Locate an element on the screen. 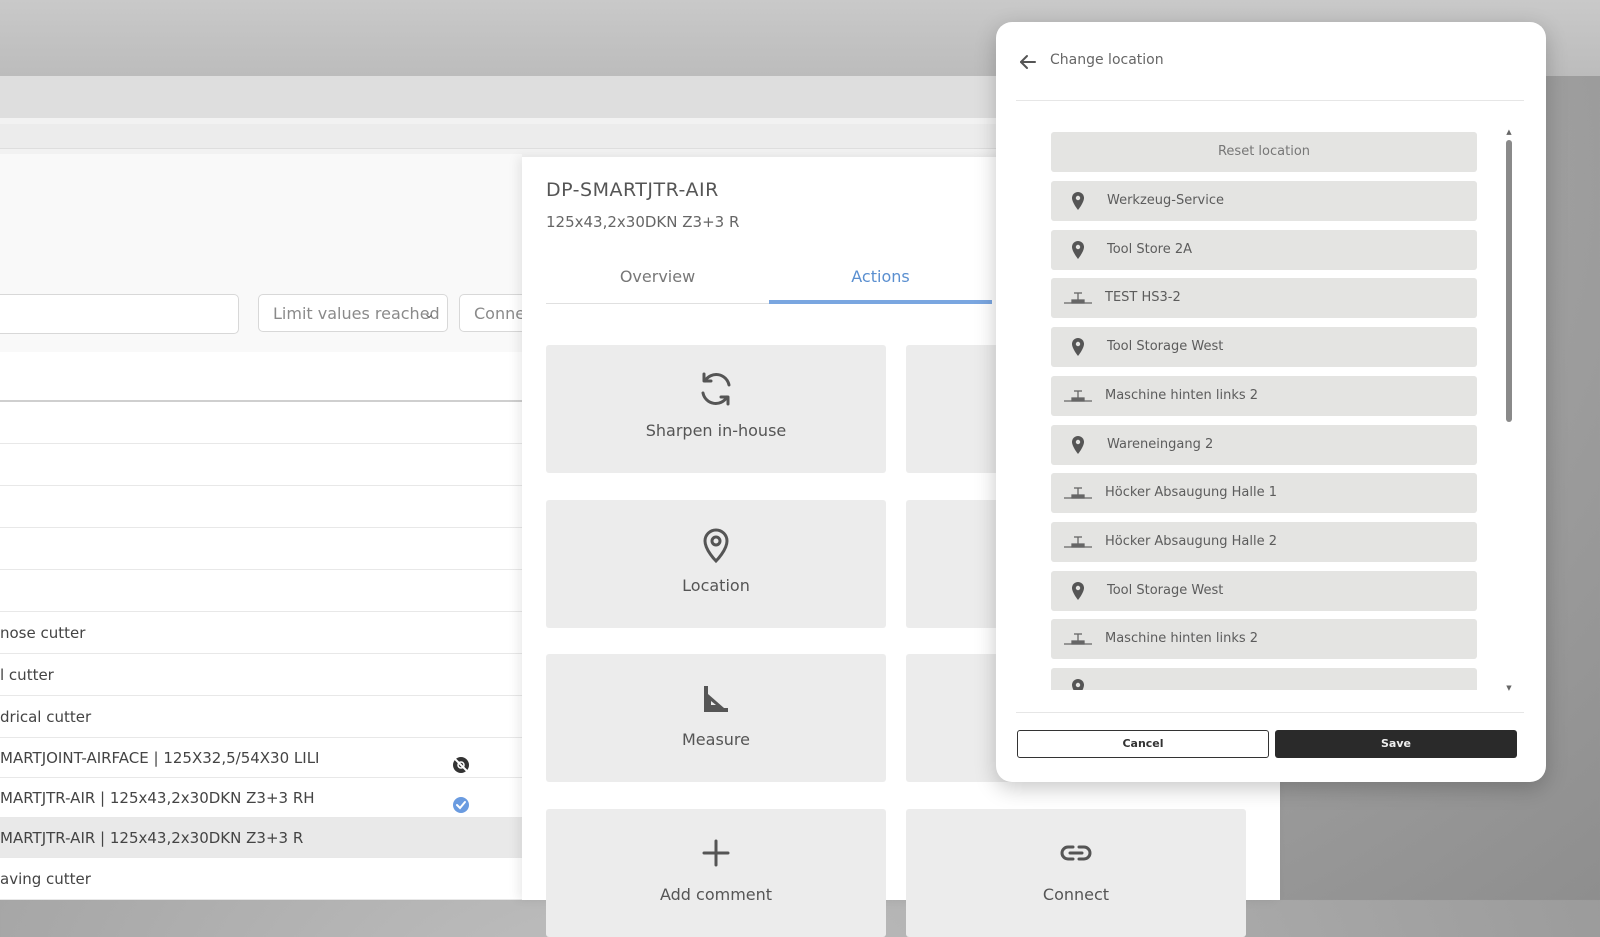  connection-select-label: Conne is located at coordinates (500, 313).